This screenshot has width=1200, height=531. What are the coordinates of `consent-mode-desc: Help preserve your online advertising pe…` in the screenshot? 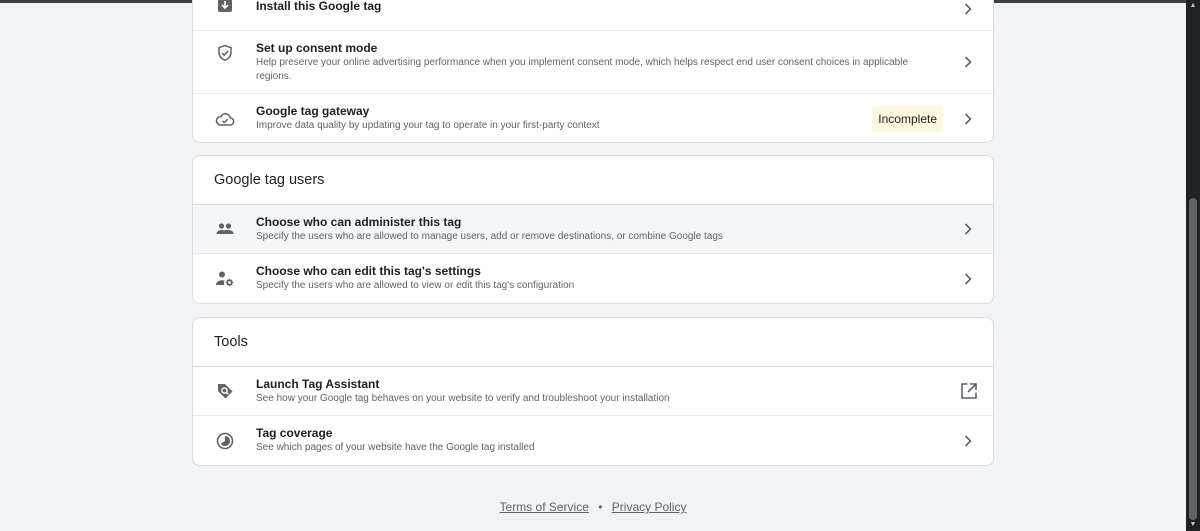 It's located at (582, 69).